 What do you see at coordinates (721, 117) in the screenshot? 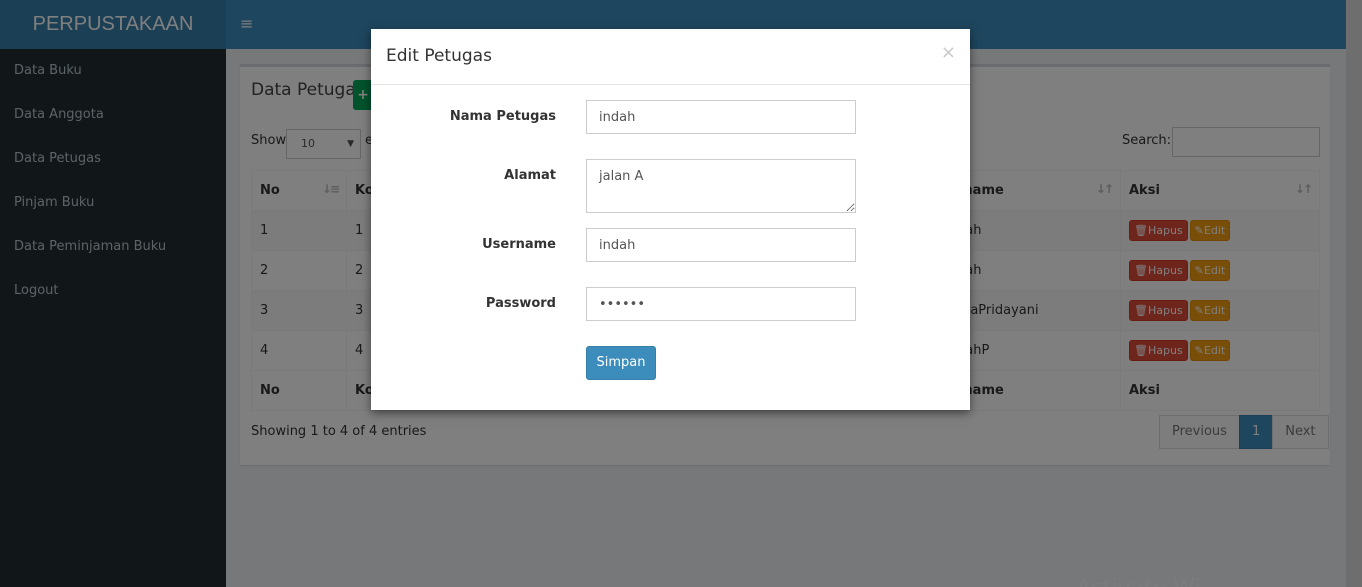
I see `nama-petugas-input` at bounding box center [721, 117].